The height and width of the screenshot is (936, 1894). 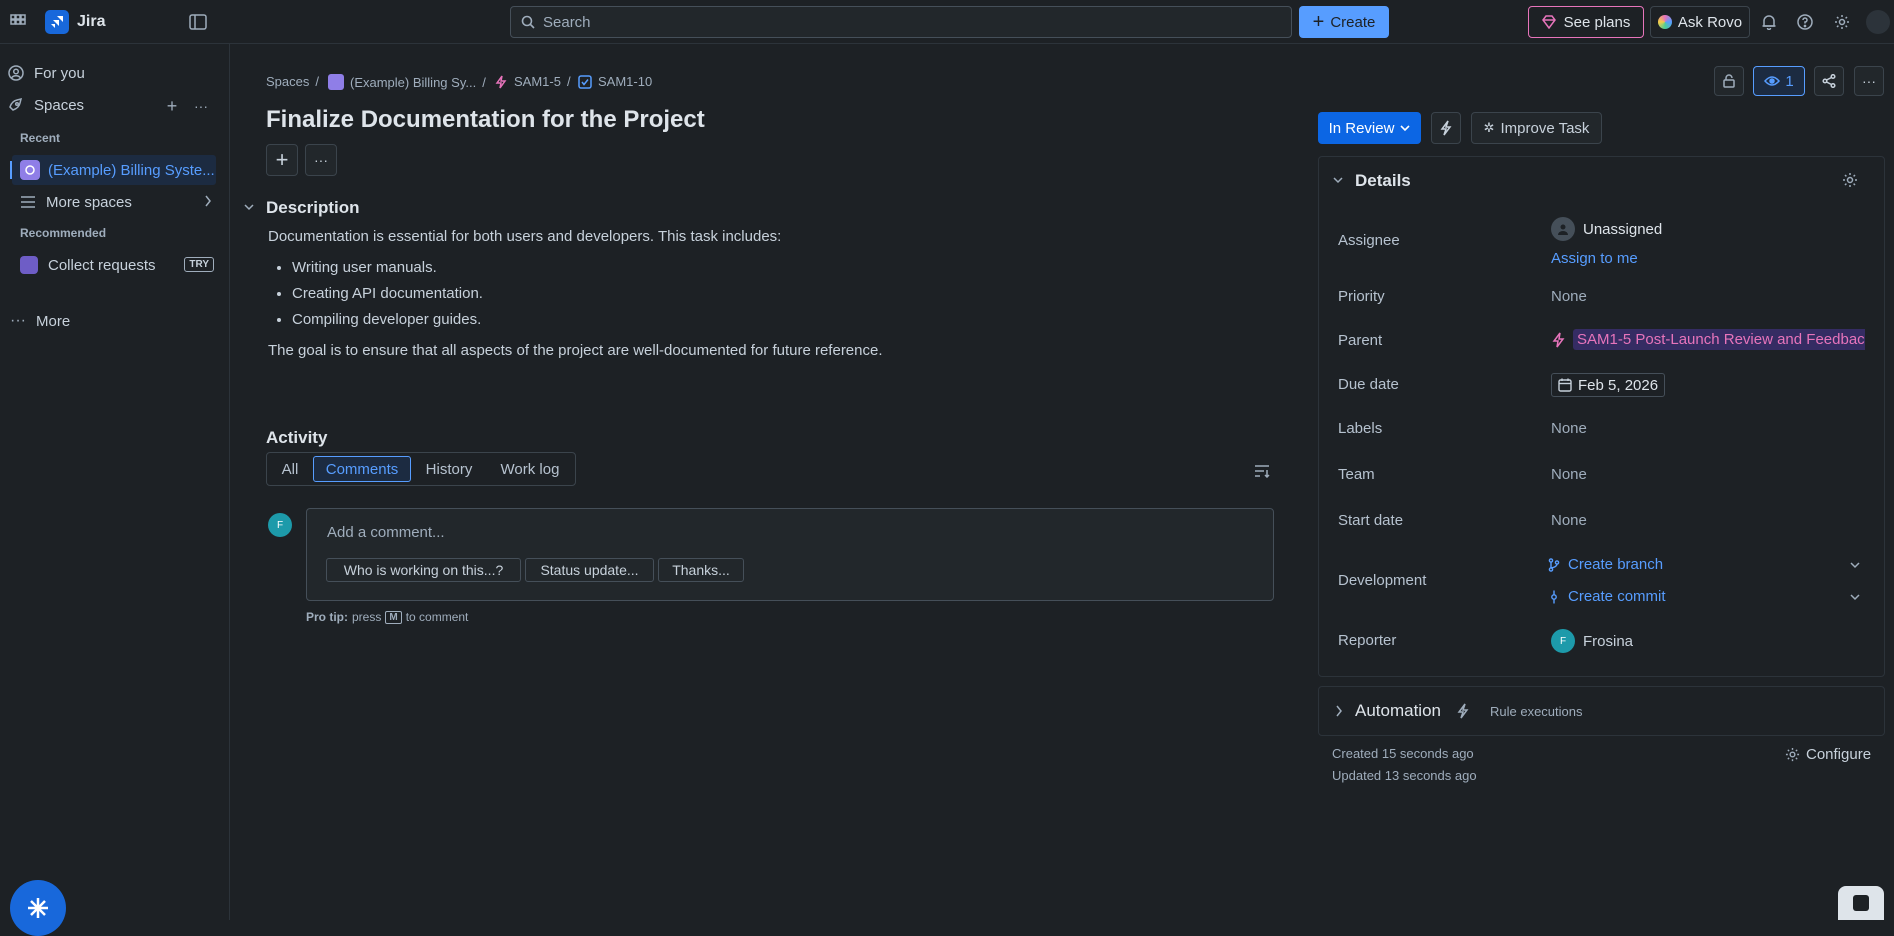 I want to click on pro-tip: Pro tip: press M to comment, so click(x=387, y=617).